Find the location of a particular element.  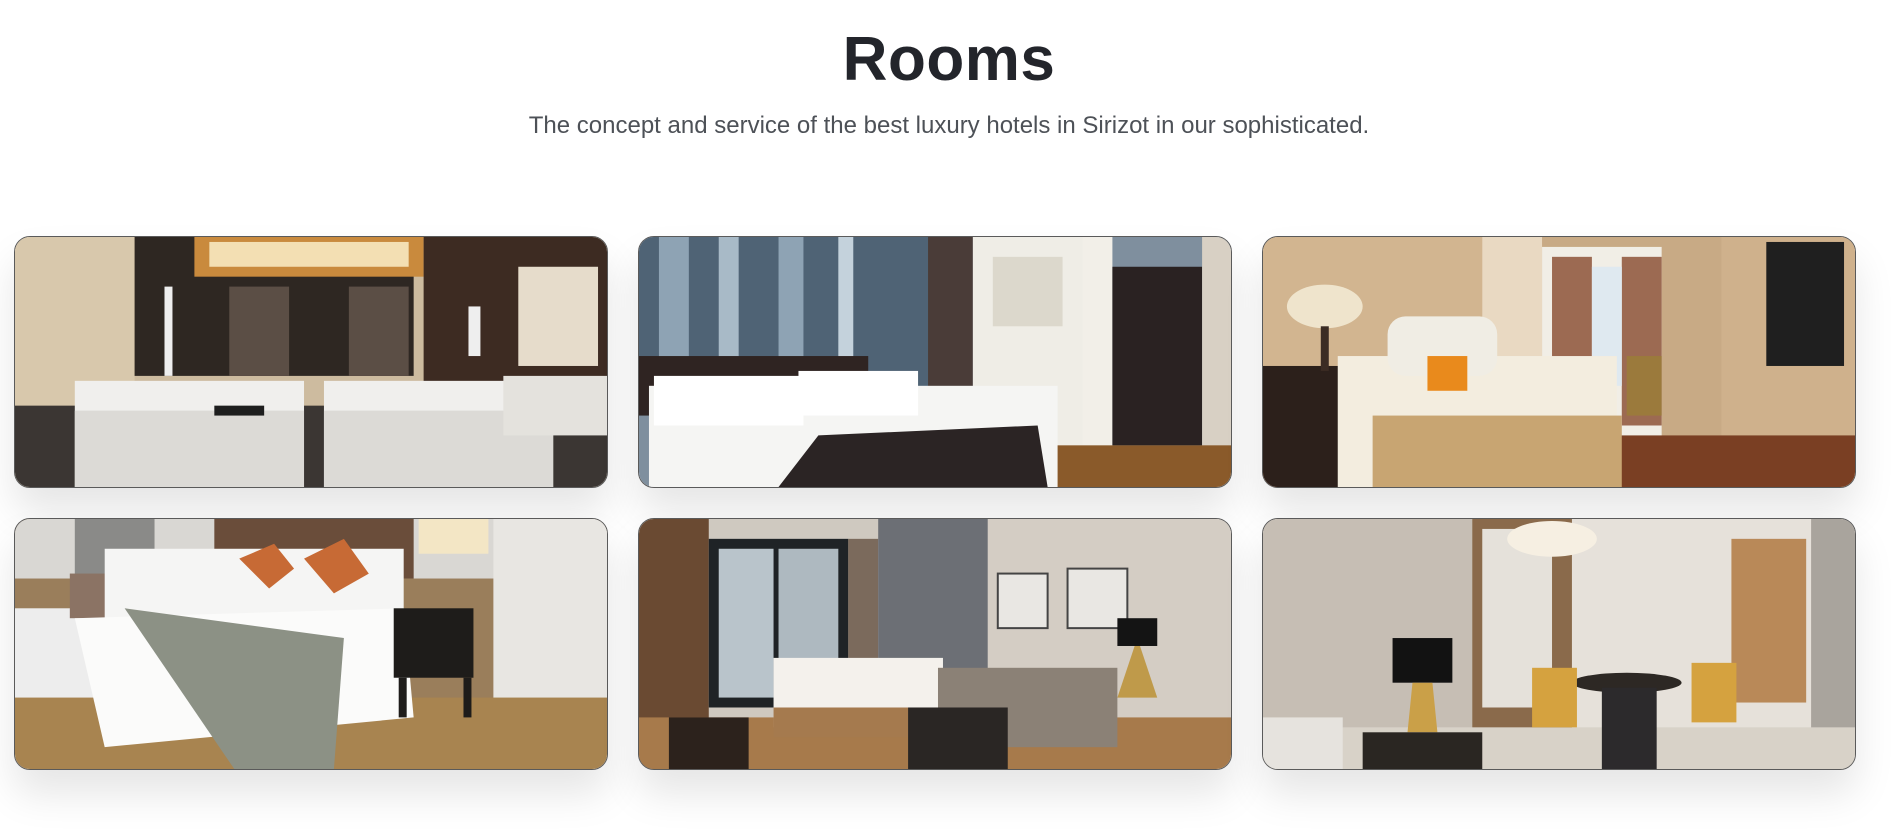

room-photo-studio-living is located at coordinates (935, 644).